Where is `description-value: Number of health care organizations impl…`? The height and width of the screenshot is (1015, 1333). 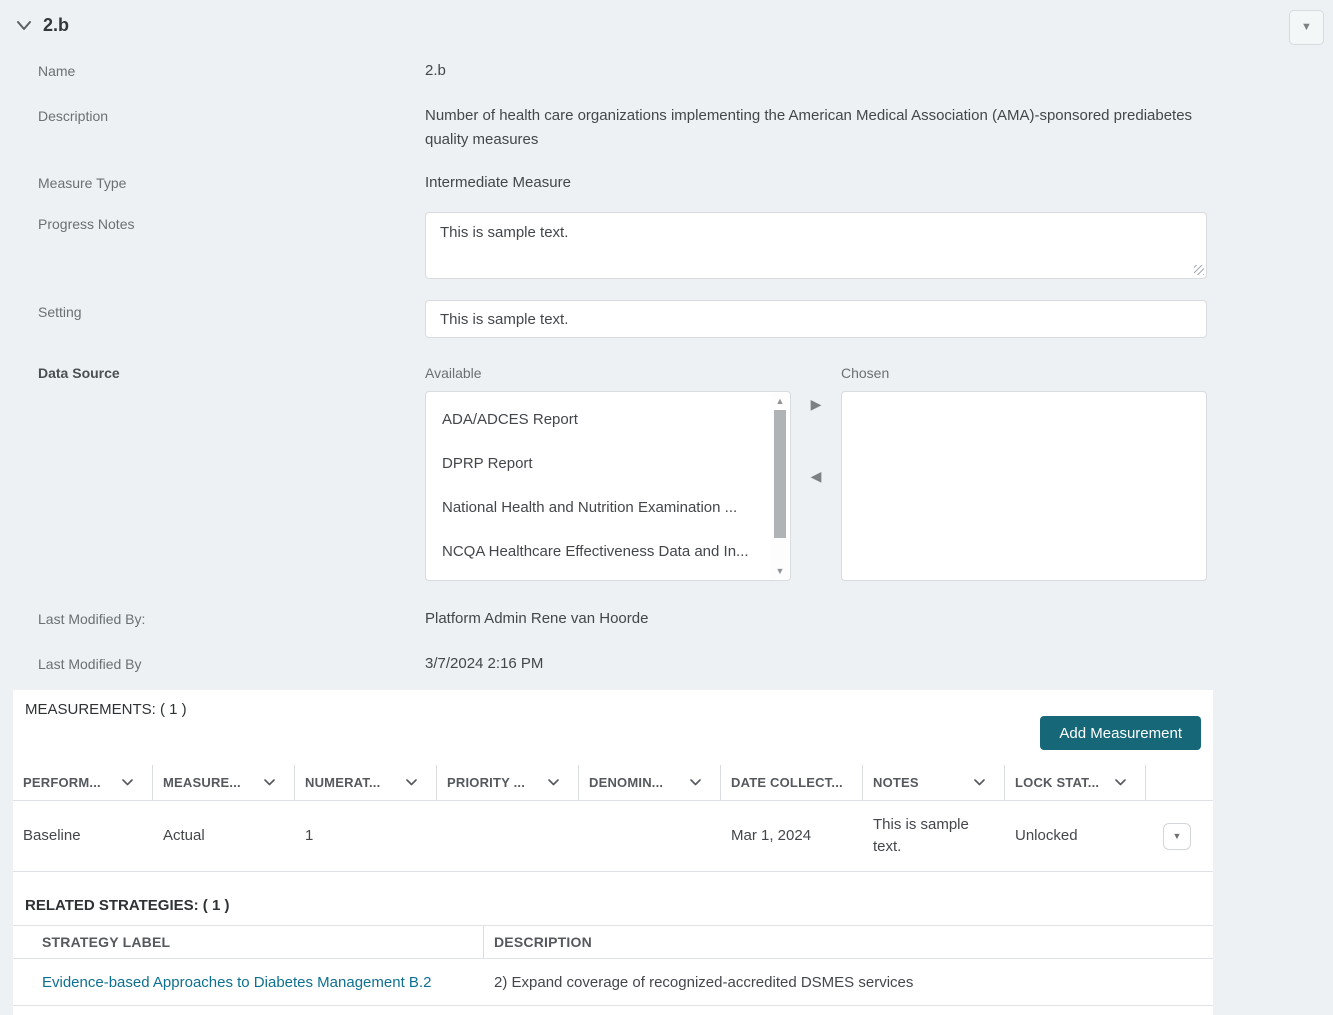
description-value: Number of health care organizations impl… is located at coordinates (809, 127).